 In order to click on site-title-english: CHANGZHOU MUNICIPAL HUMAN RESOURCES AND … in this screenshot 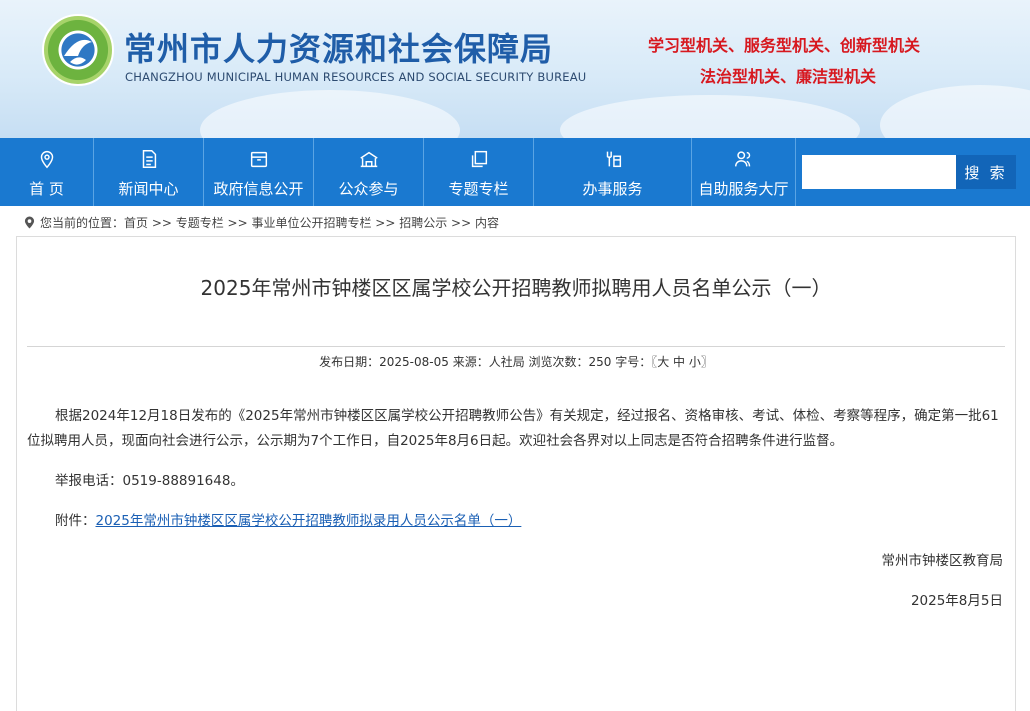, I will do `click(356, 77)`.